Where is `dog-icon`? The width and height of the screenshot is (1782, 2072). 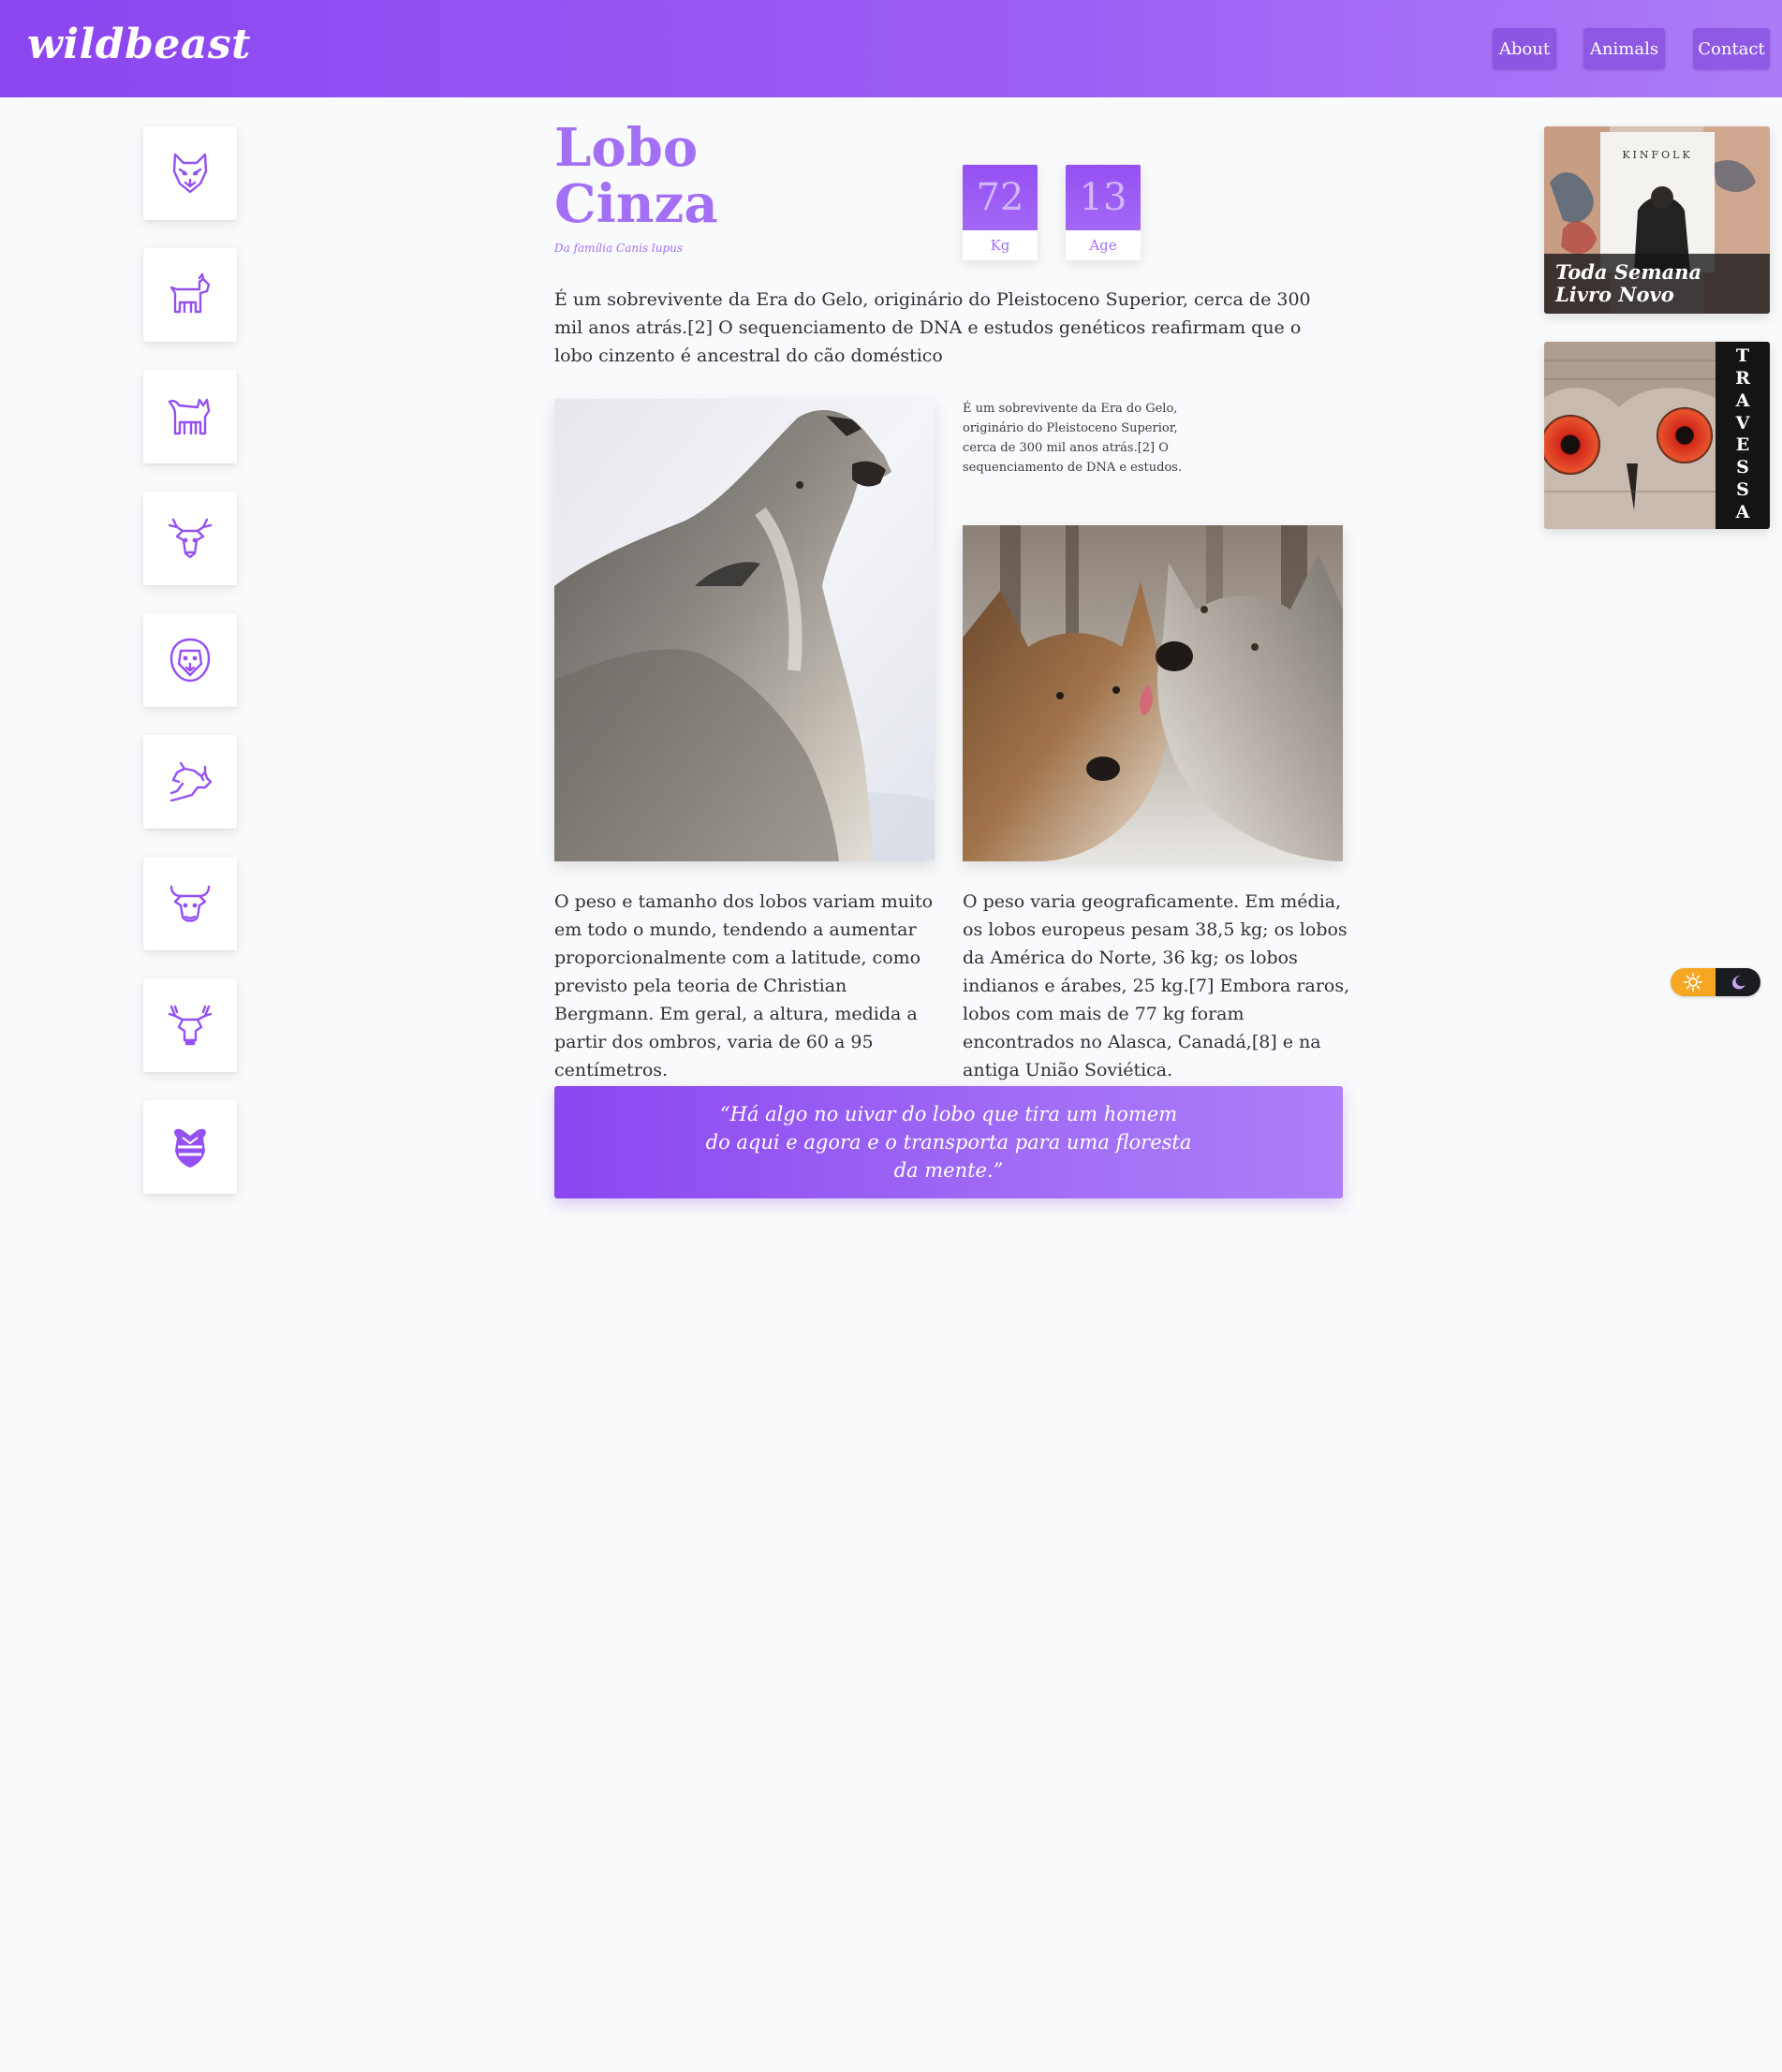
dog-icon is located at coordinates (190, 293).